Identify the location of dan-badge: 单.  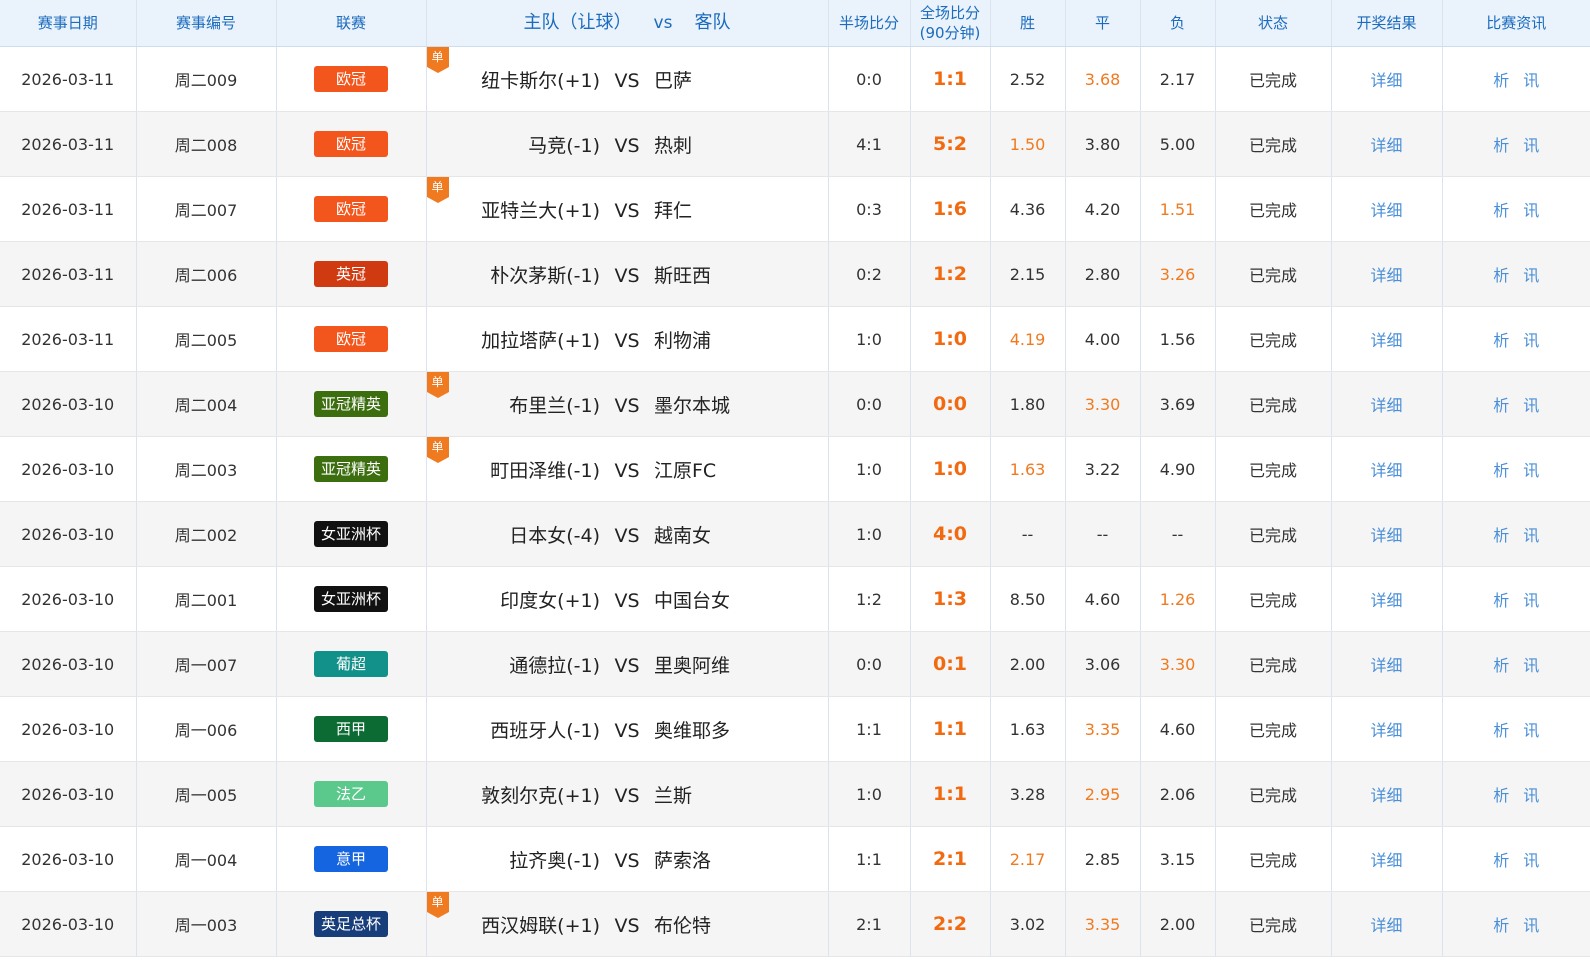
(437, 905).